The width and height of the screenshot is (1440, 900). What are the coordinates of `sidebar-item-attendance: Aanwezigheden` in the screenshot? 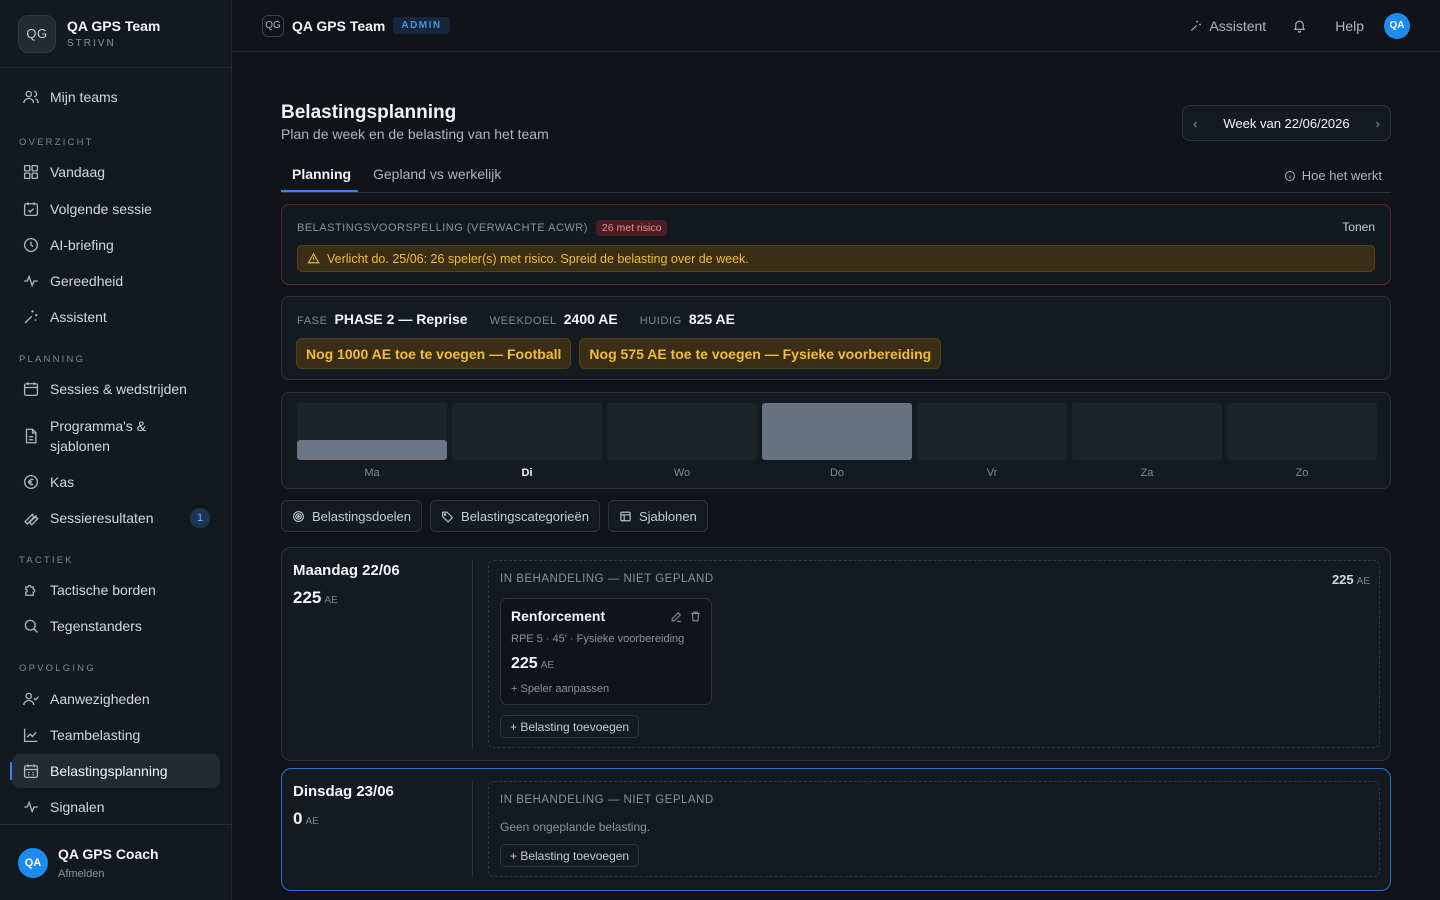 It's located at (116, 699).